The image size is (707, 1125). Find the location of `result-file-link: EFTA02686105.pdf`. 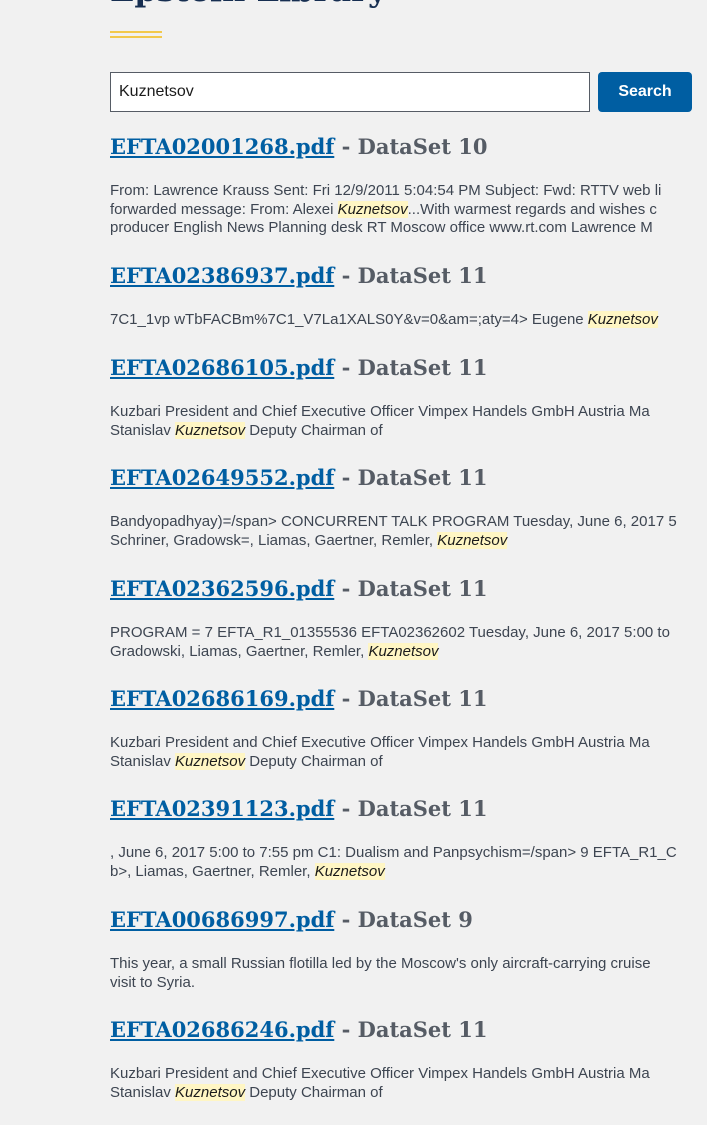

result-file-link: EFTA02686105.pdf is located at coordinates (222, 367).